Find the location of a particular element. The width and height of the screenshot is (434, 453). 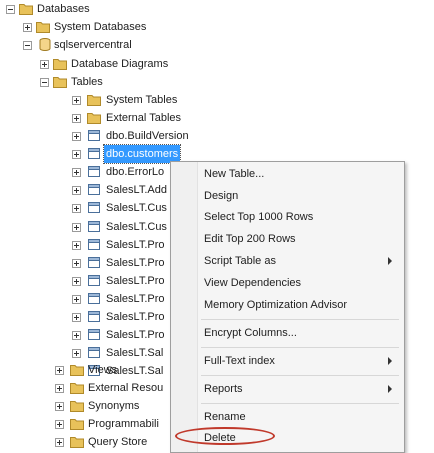

tree-node-tables: Tables is located at coordinates (100, 82).